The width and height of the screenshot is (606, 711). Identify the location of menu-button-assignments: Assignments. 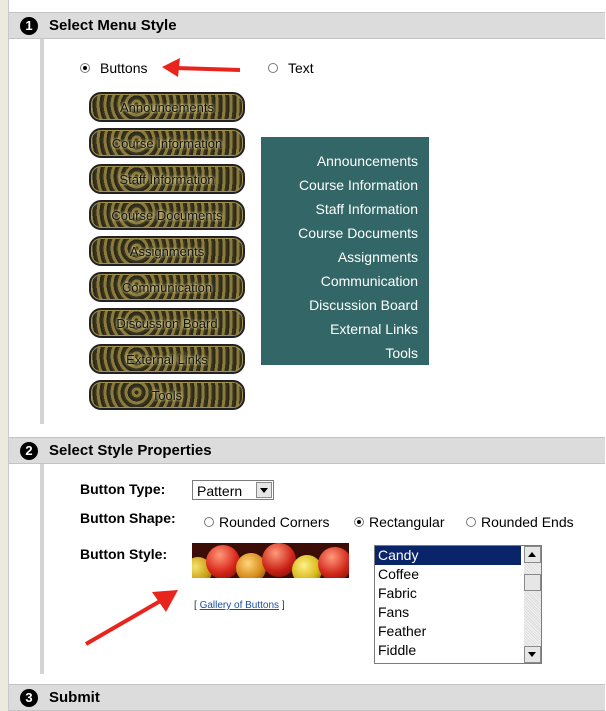
(167, 251).